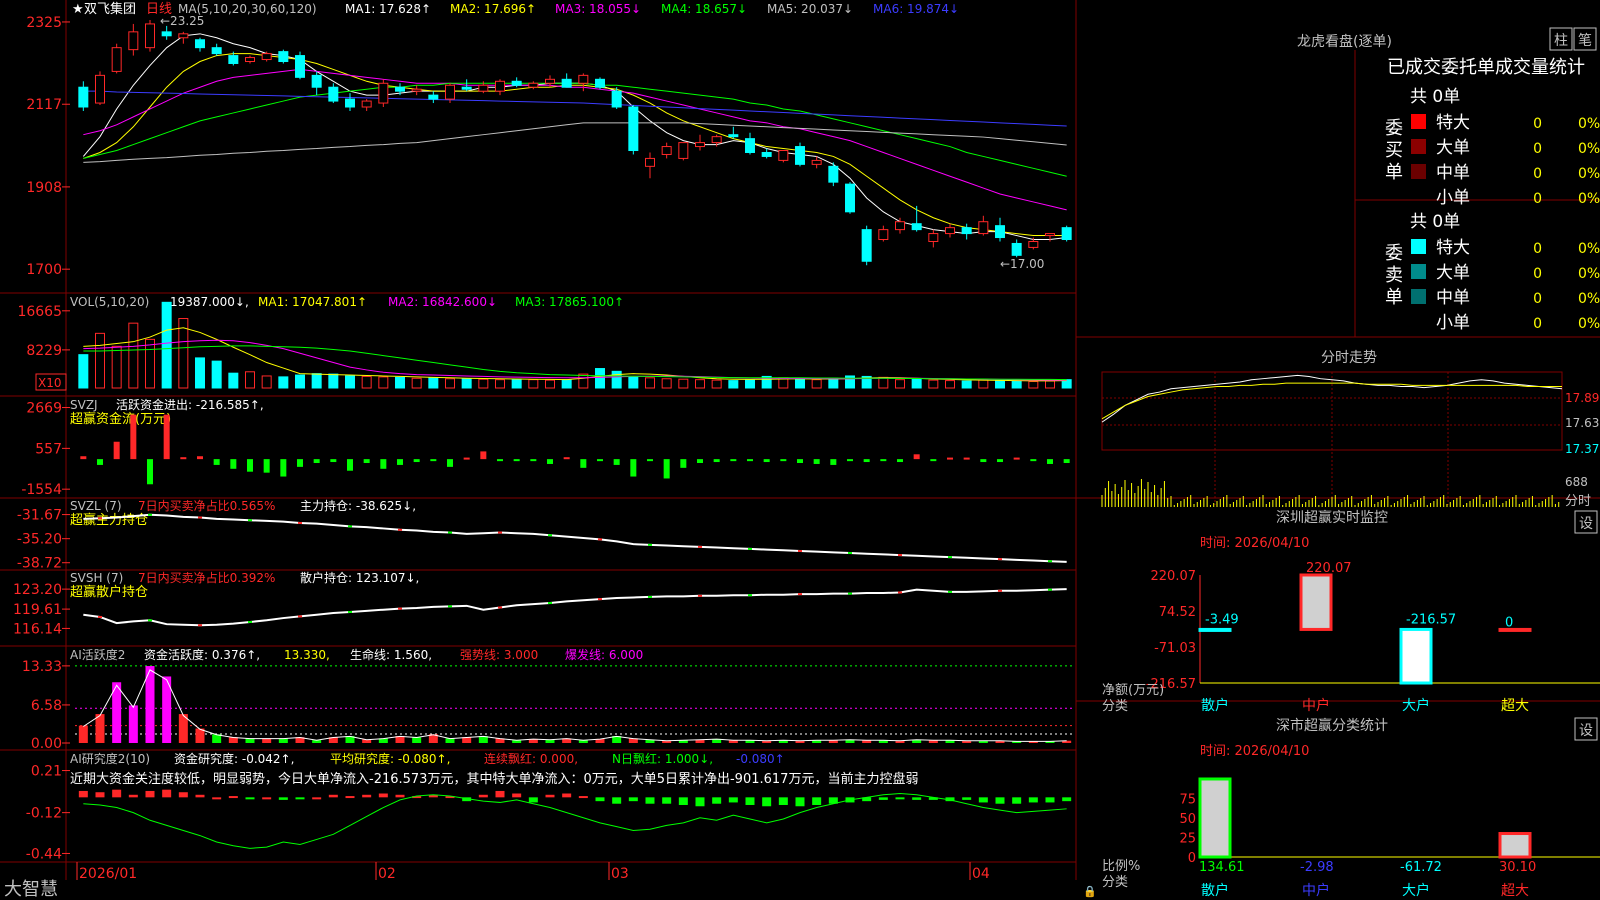  I want to click on sell-row-name: 小单, so click(1453, 323).